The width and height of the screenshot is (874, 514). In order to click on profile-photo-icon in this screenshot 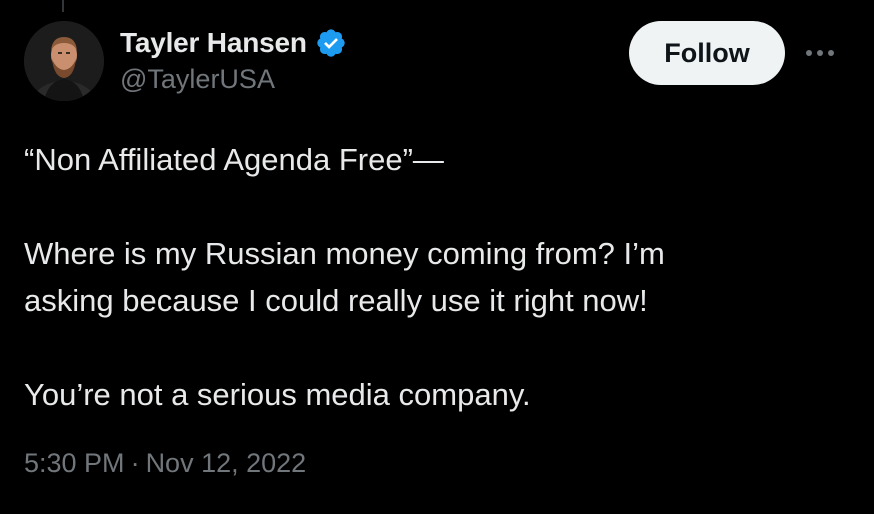, I will do `click(64, 61)`.